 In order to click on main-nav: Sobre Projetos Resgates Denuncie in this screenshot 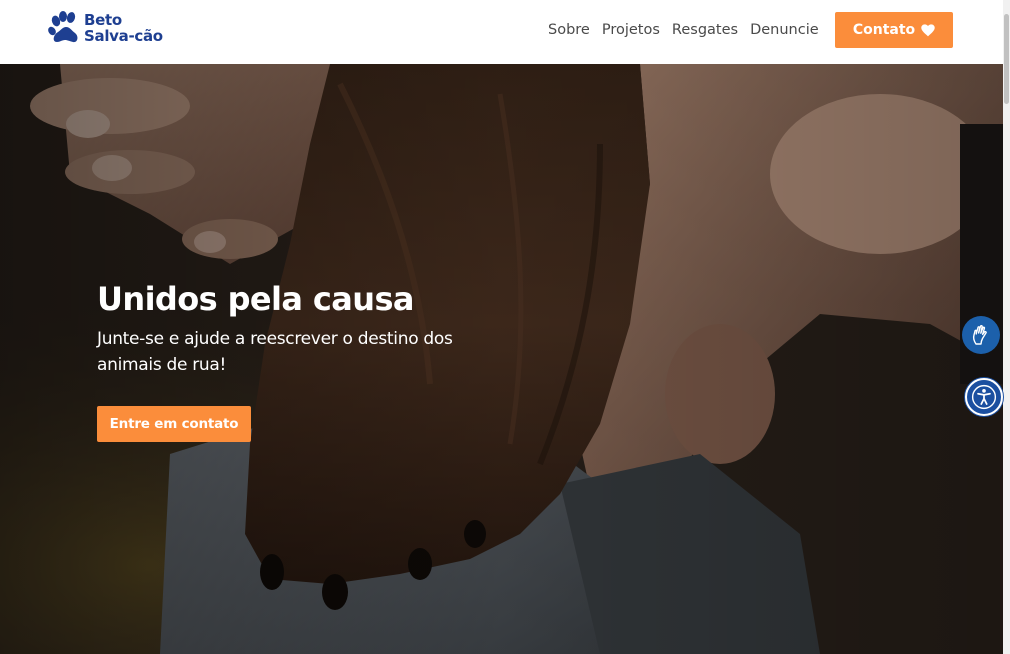, I will do `click(683, 30)`.